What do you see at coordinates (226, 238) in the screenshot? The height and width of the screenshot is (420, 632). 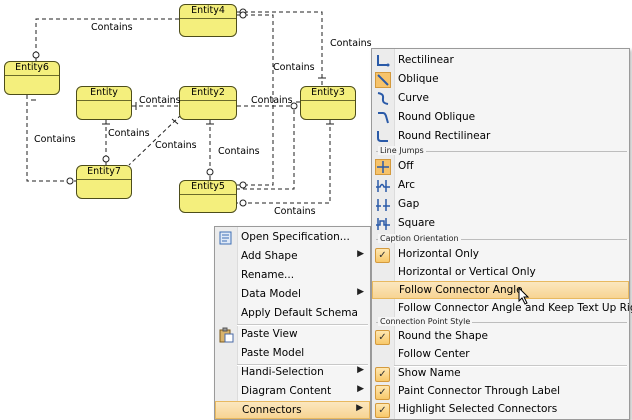 I see `specification-icon` at bounding box center [226, 238].